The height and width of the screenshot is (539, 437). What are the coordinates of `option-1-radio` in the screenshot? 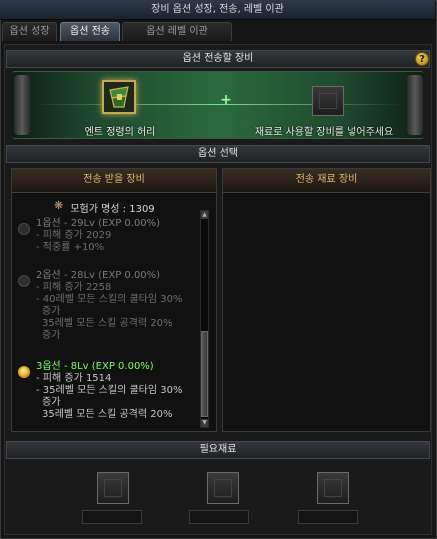 It's located at (24, 229).